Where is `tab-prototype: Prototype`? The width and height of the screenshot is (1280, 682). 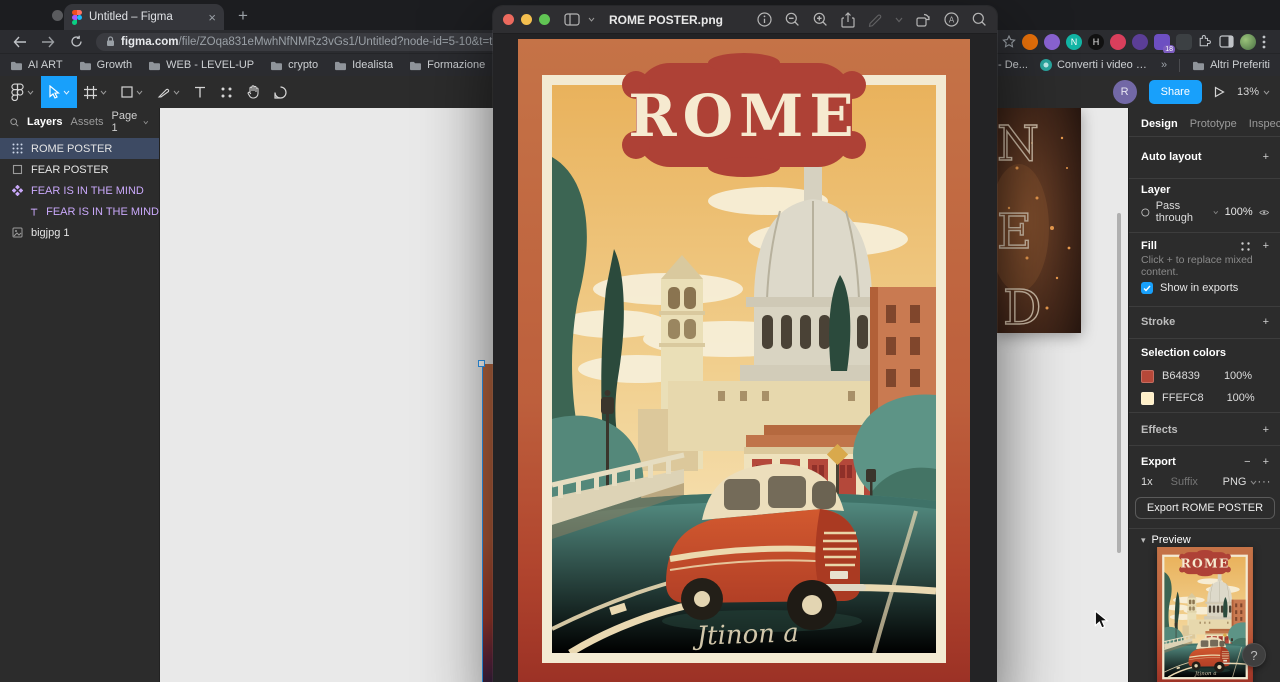 tab-prototype: Prototype is located at coordinates (1213, 124).